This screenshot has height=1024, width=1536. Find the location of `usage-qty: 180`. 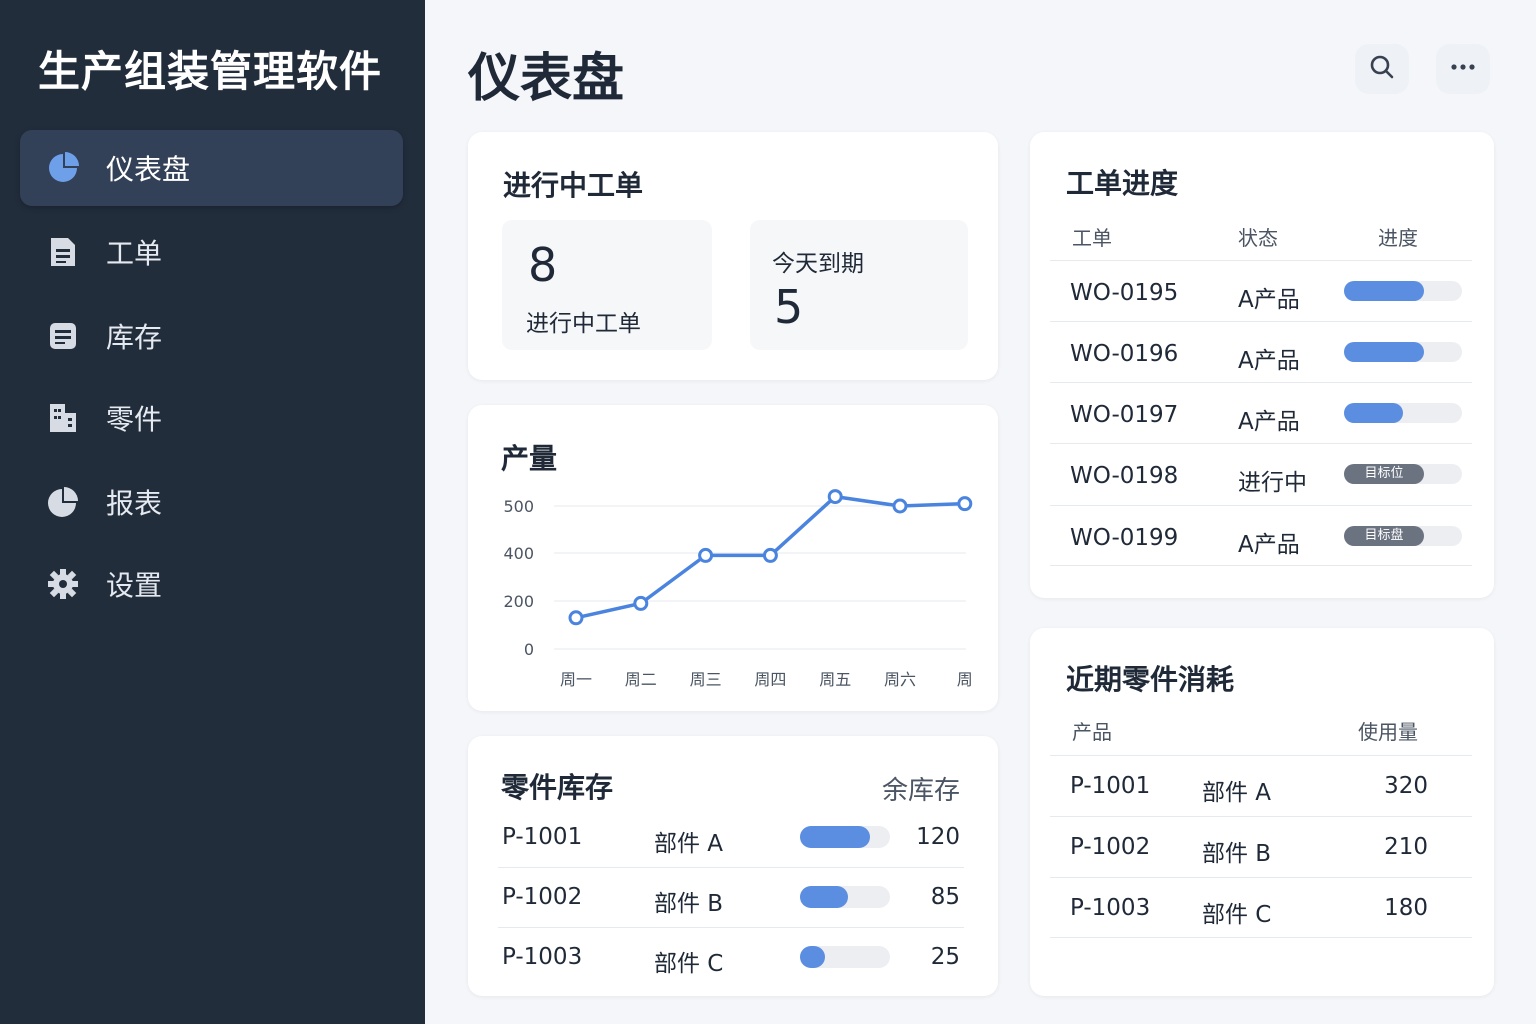

usage-qty: 180 is located at coordinates (1406, 908).